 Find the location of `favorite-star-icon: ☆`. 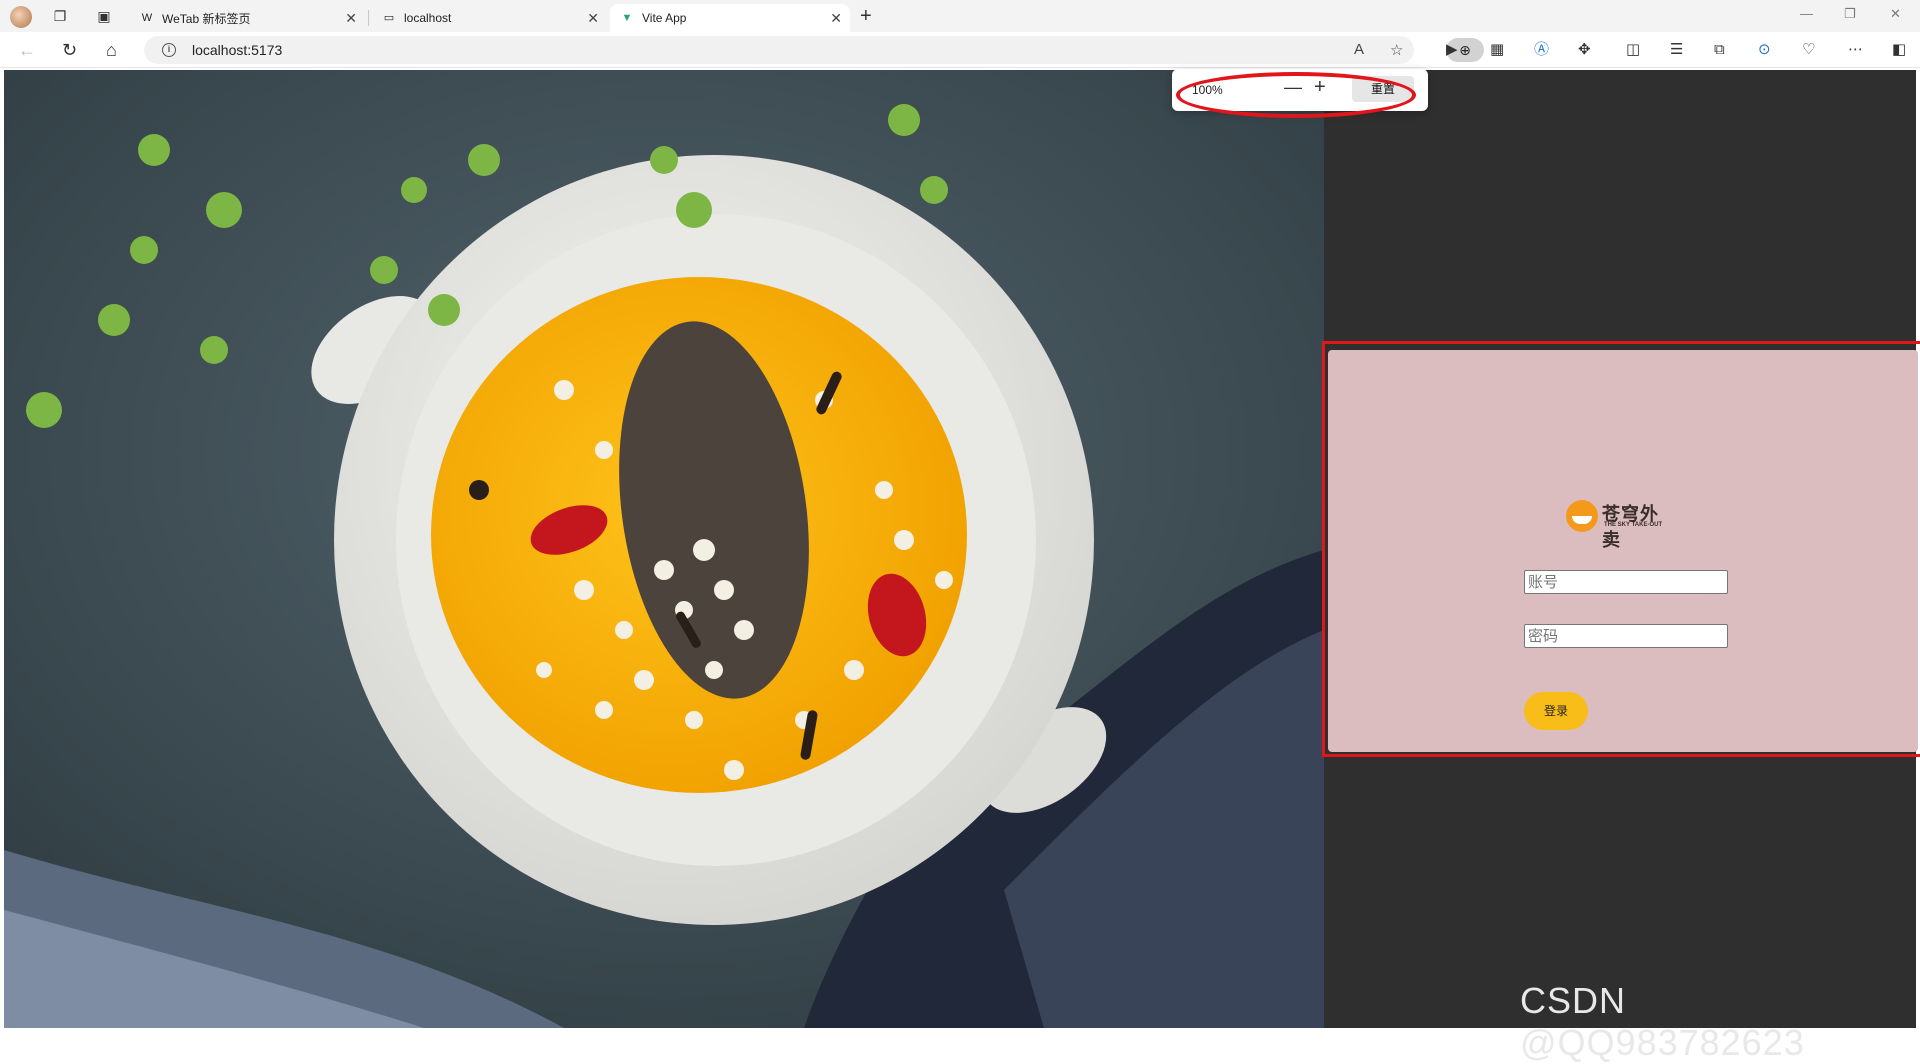

favorite-star-icon: ☆ is located at coordinates (1396, 50).